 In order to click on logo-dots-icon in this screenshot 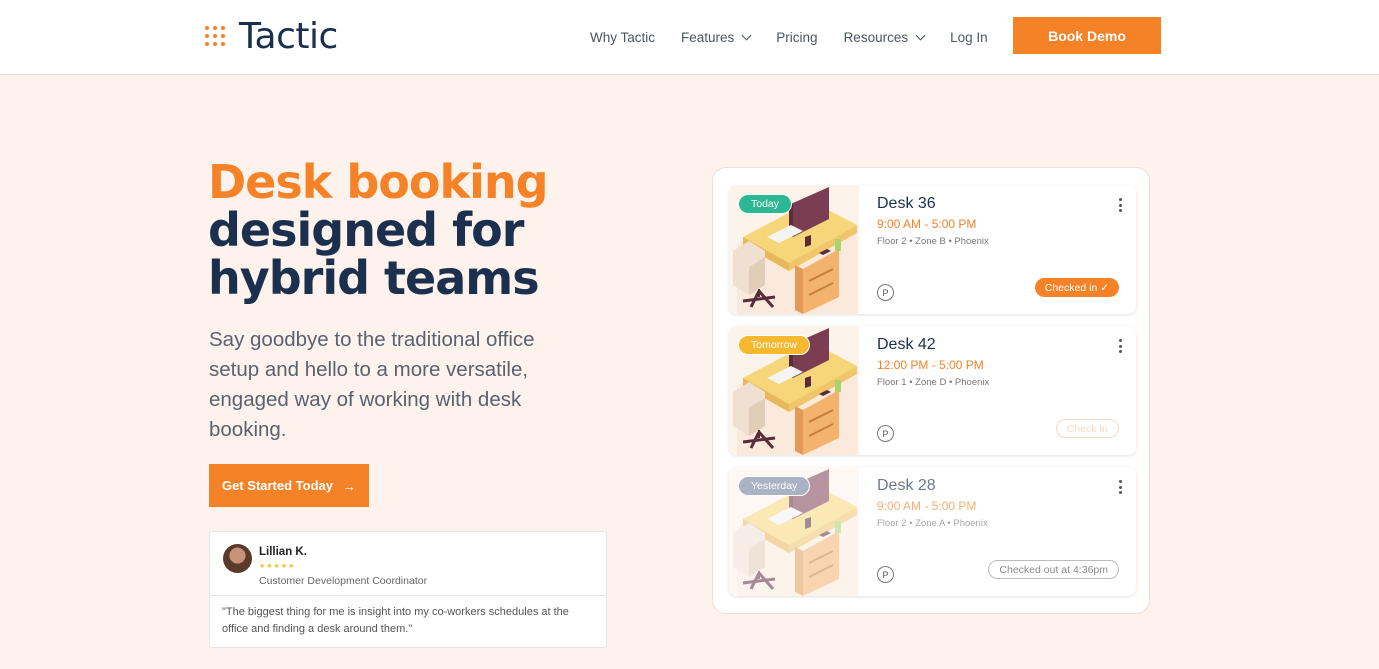, I will do `click(217, 36)`.